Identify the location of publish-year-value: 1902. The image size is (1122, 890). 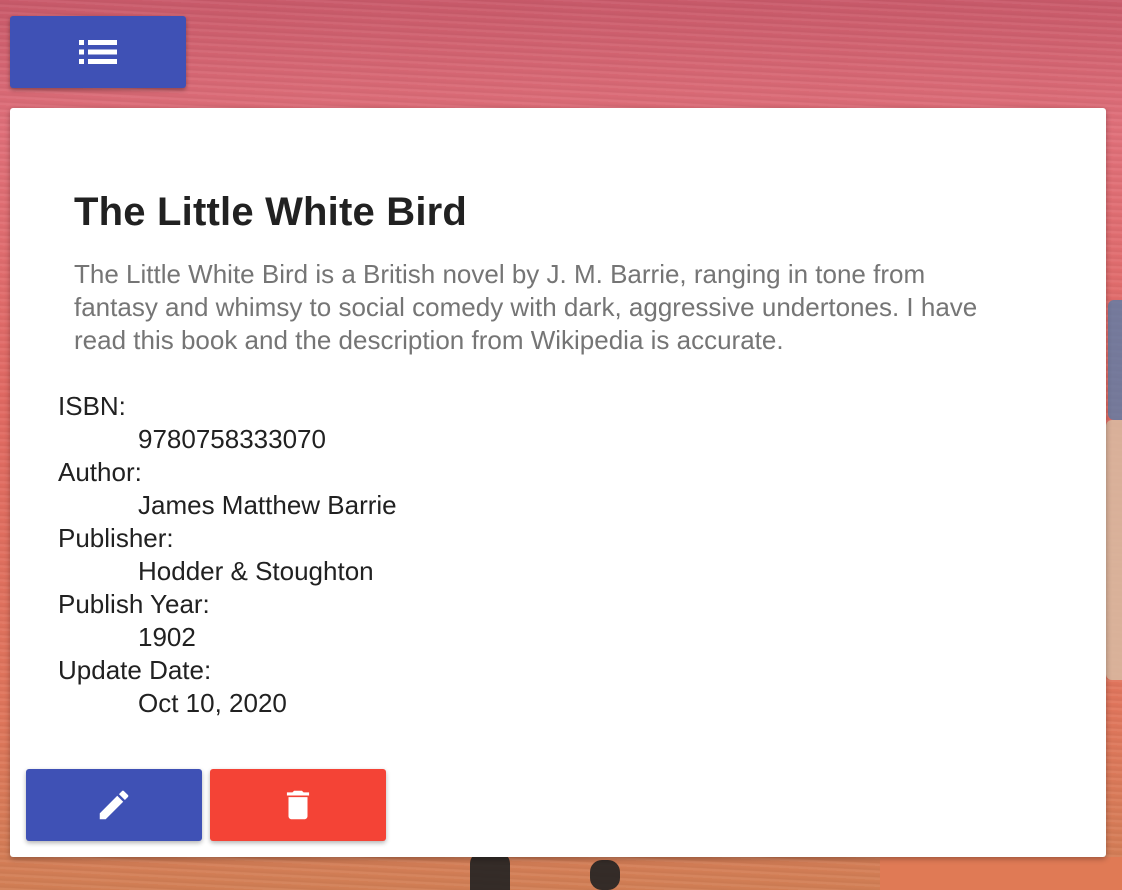
(167, 637).